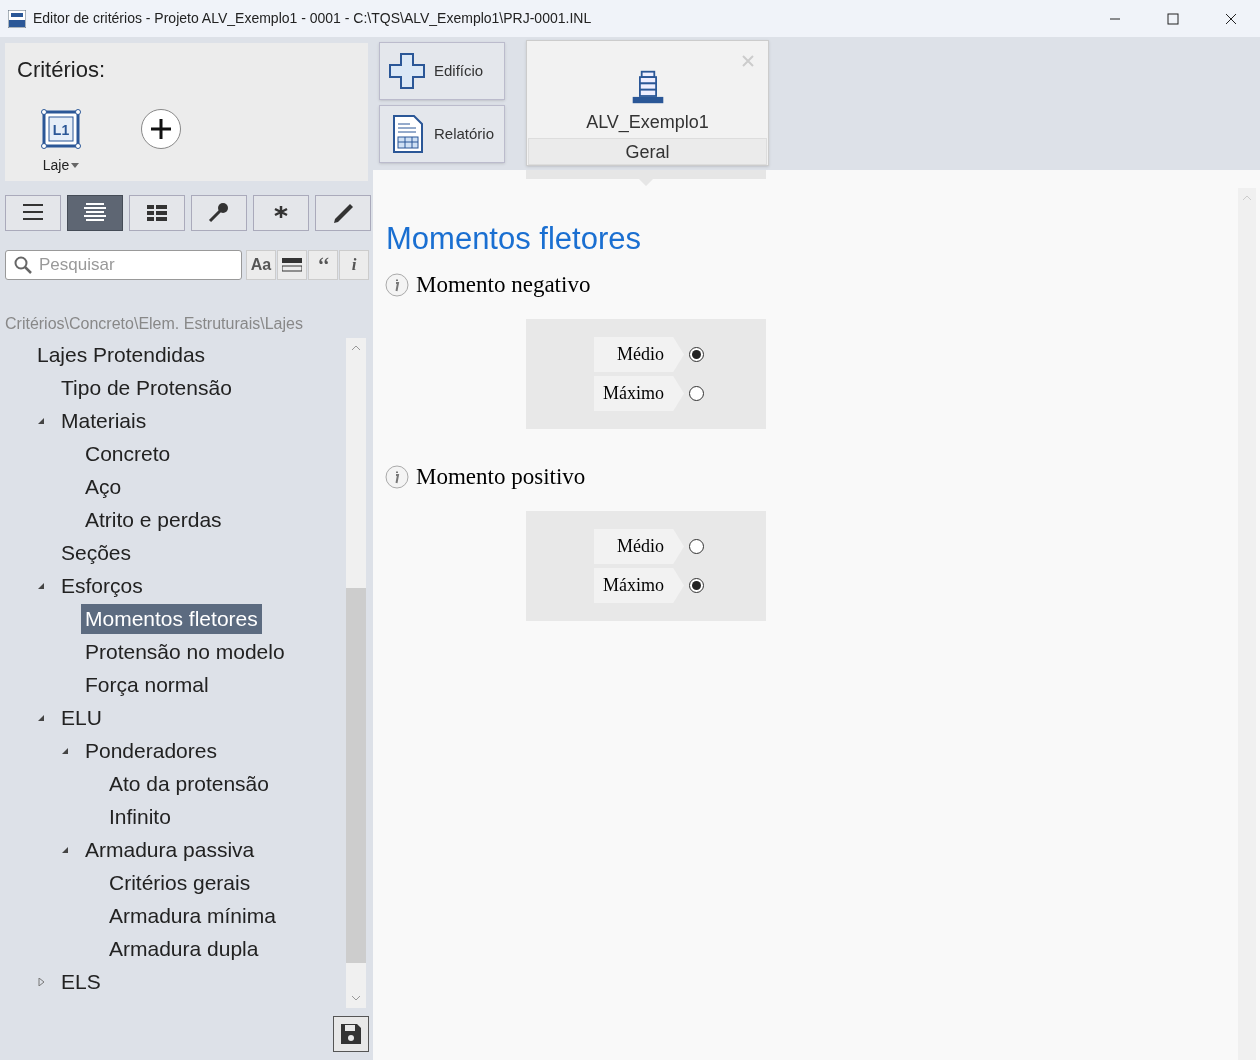 The height and width of the screenshot is (1060, 1260). What do you see at coordinates (140, 816) in the screenshot?
I see `tree-item: Infinito` at bounding box center [140, 816].